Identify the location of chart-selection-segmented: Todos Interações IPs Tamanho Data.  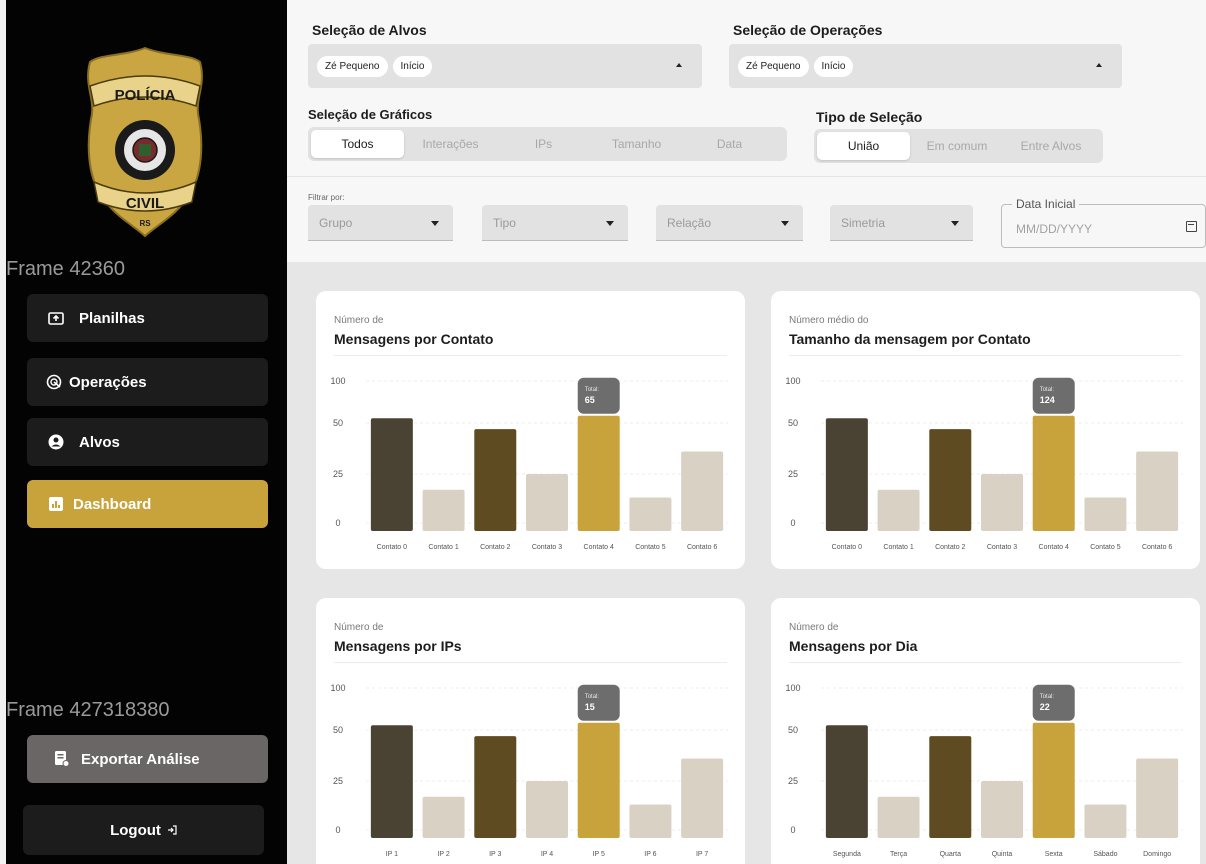
(547, 144).